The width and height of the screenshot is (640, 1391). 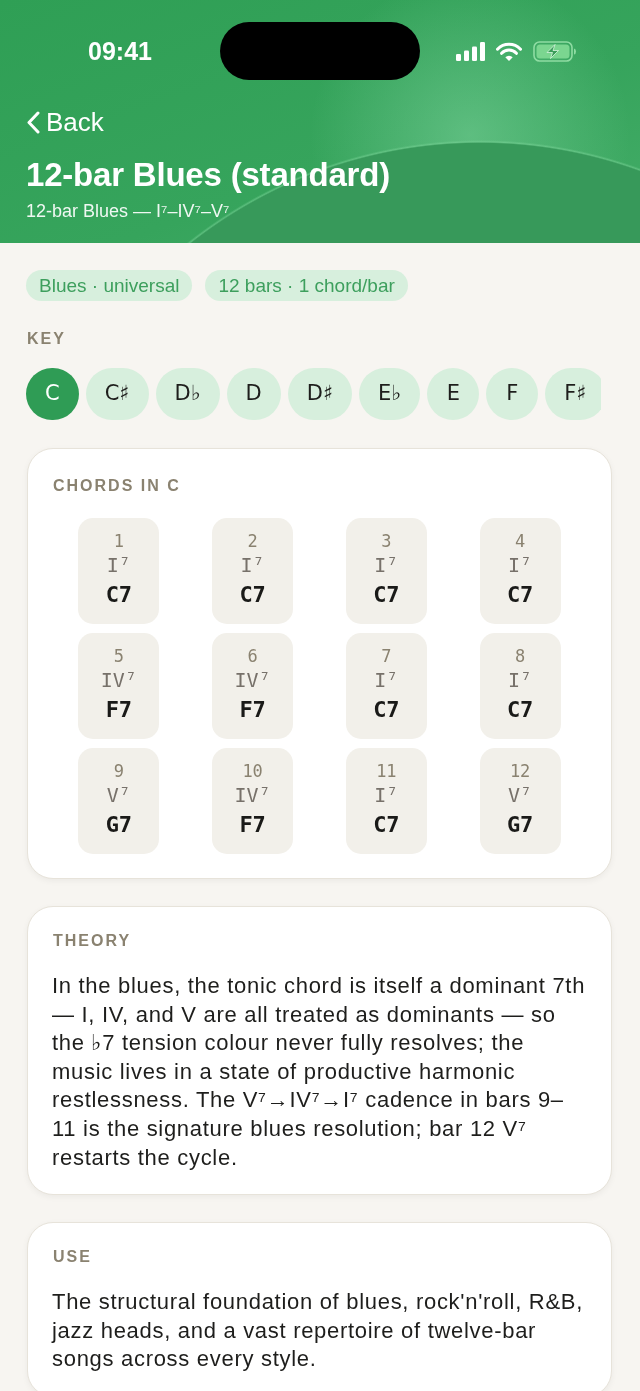 What do you see at coordinates (252, 656) in the screenshot?
I see `bar-number: 6` at bounding box center [252, 656].